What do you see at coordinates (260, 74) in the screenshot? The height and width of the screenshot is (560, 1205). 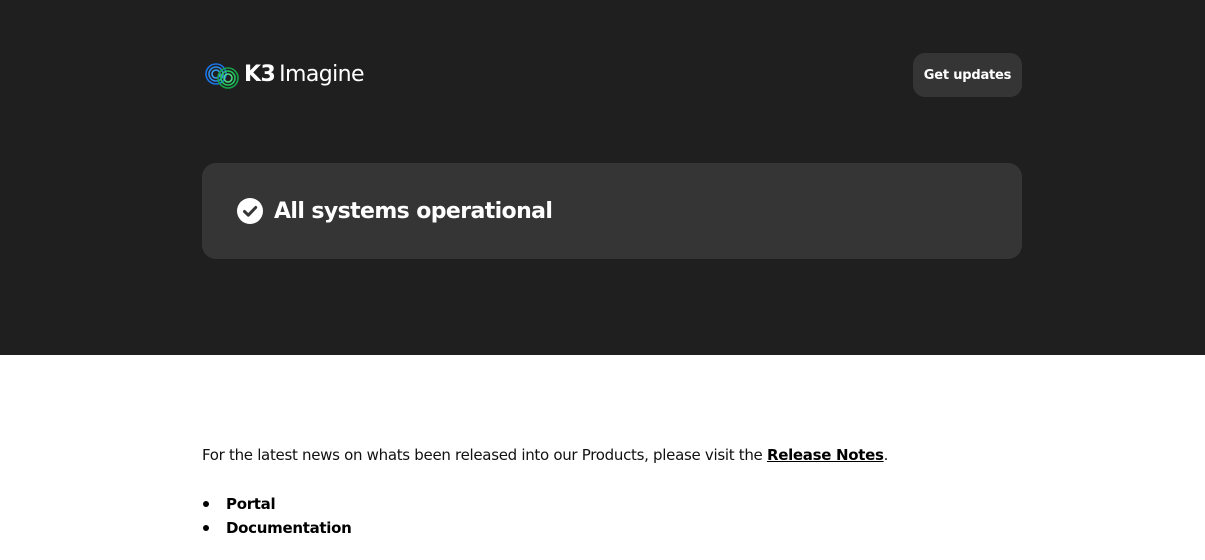 I see `logo-k3: K3` at bounding box center [260, 74].